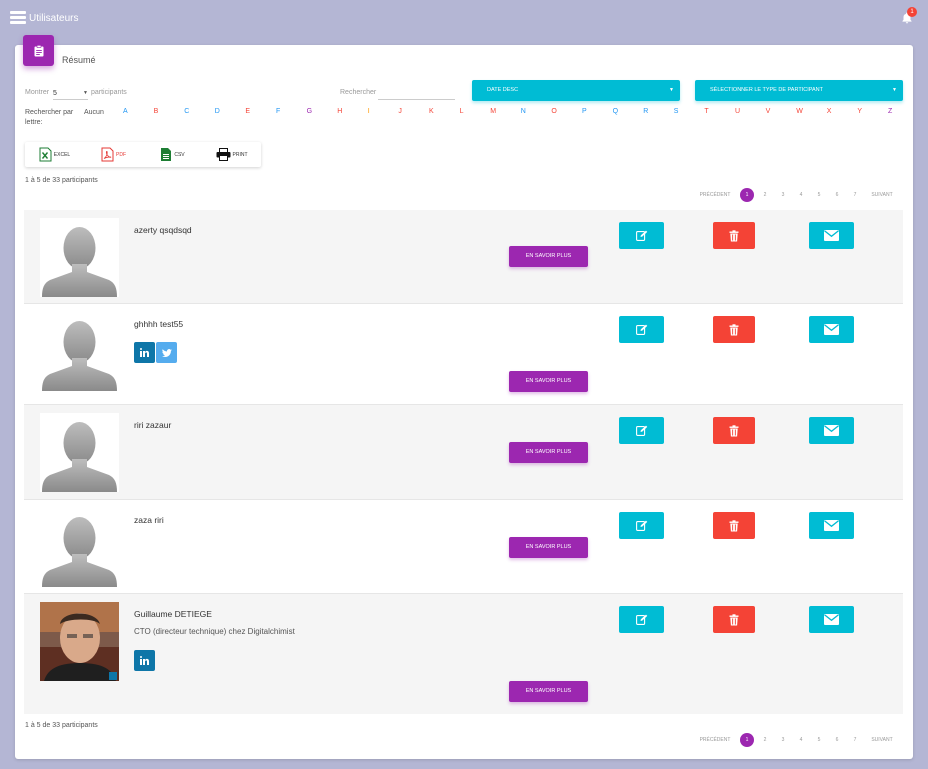 The width and height of the screenshot is (928, 769). I want to click on print-button: PRINT, so click(231, 154).